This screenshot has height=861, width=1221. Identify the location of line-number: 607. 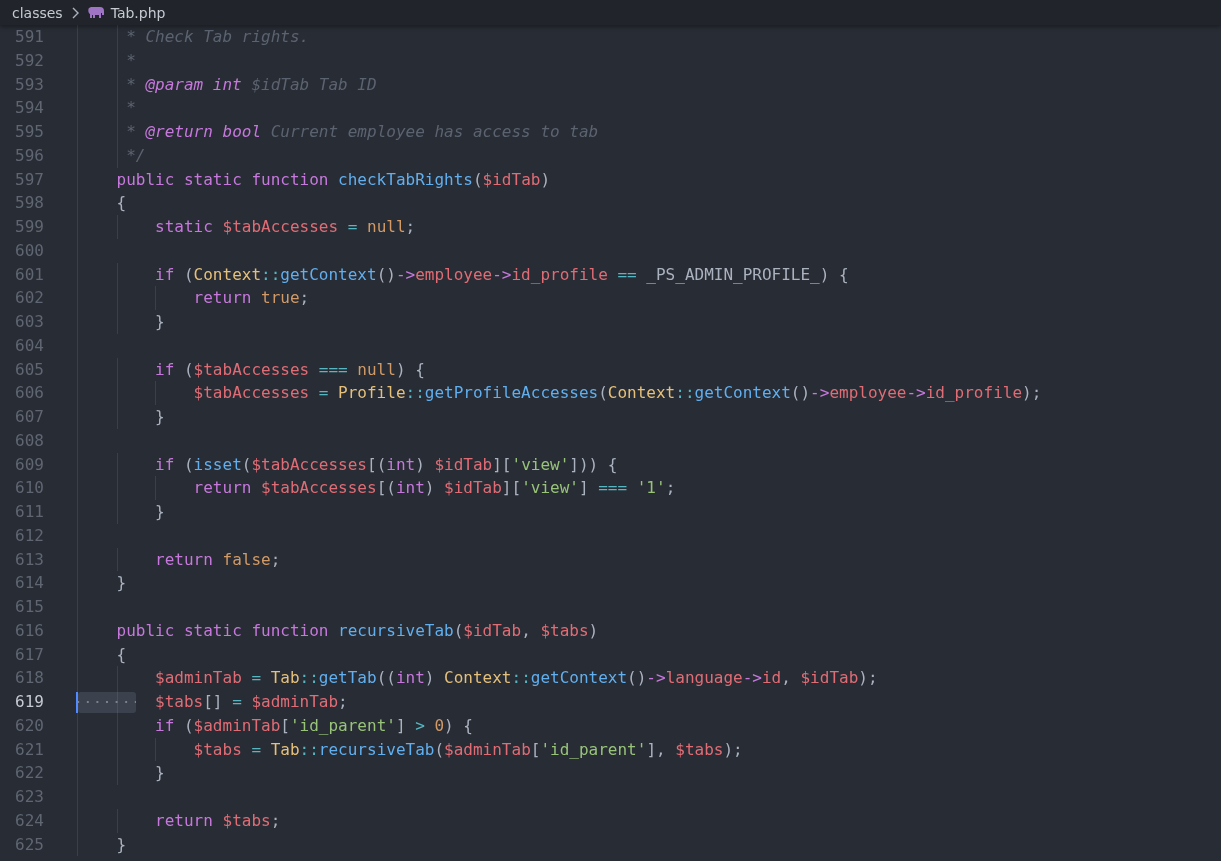
(39, 417).